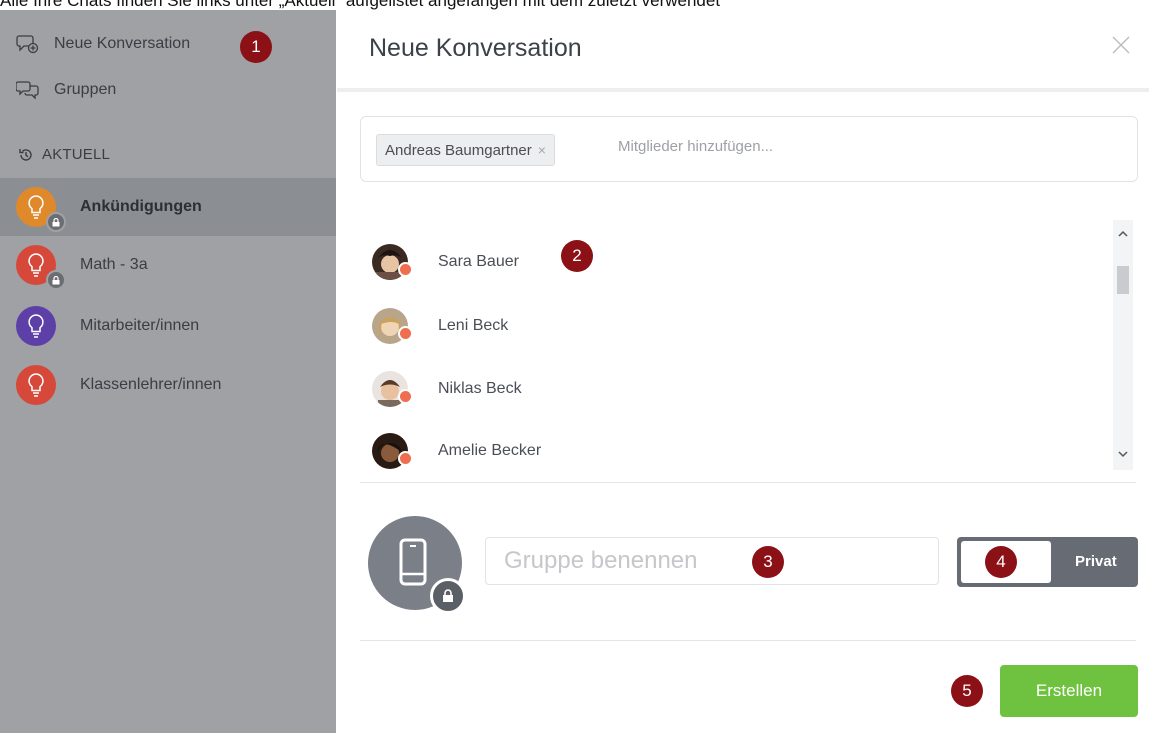 This screenshot has height=733, width=1149. I want to click on chat-item-klassenlehrer: Klassenlehrer/innen, so click(168, 385).